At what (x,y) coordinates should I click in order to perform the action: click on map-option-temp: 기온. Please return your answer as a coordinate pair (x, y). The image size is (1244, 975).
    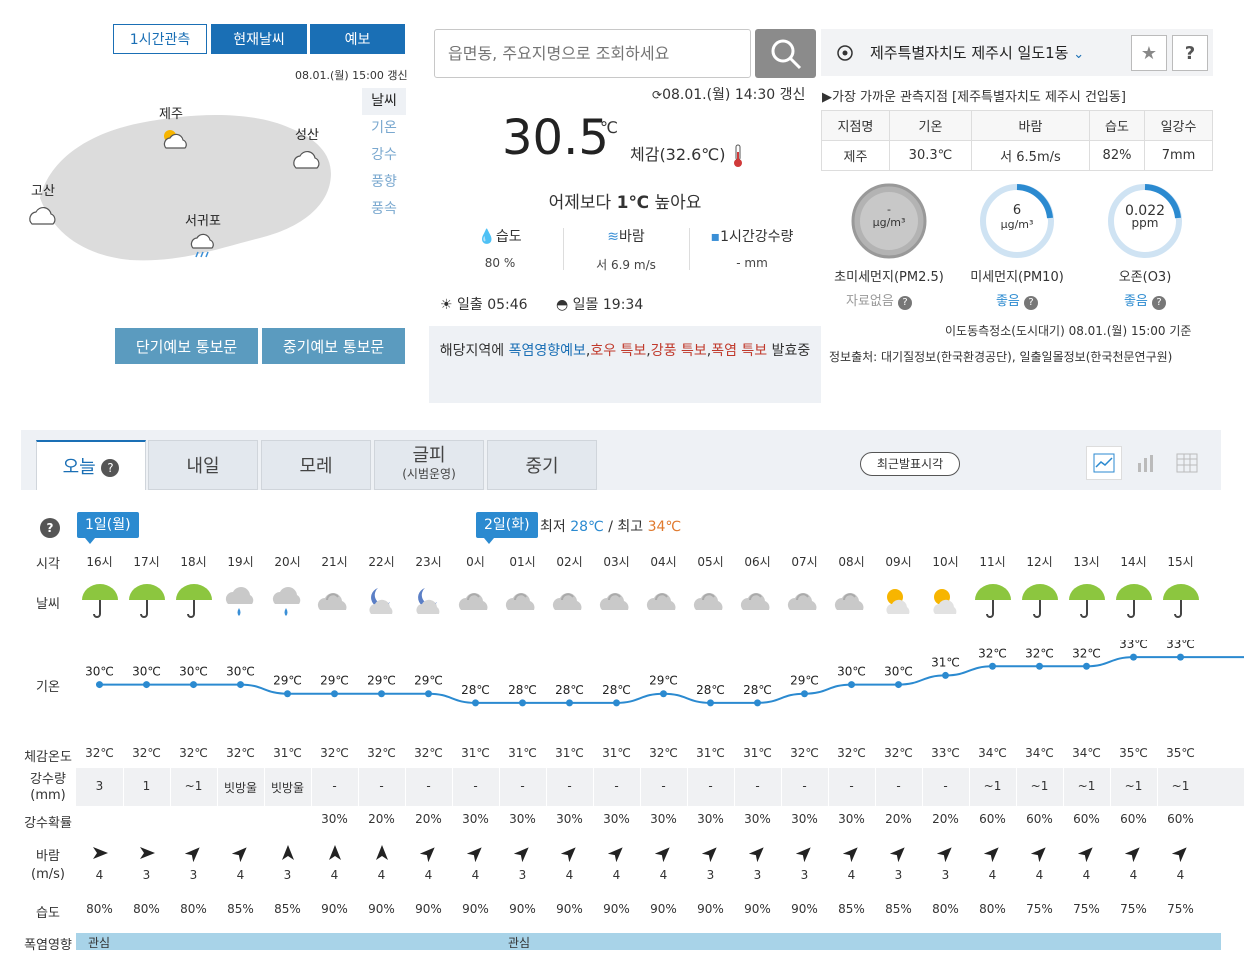
    Looking at the image, I should click on (384, 128).